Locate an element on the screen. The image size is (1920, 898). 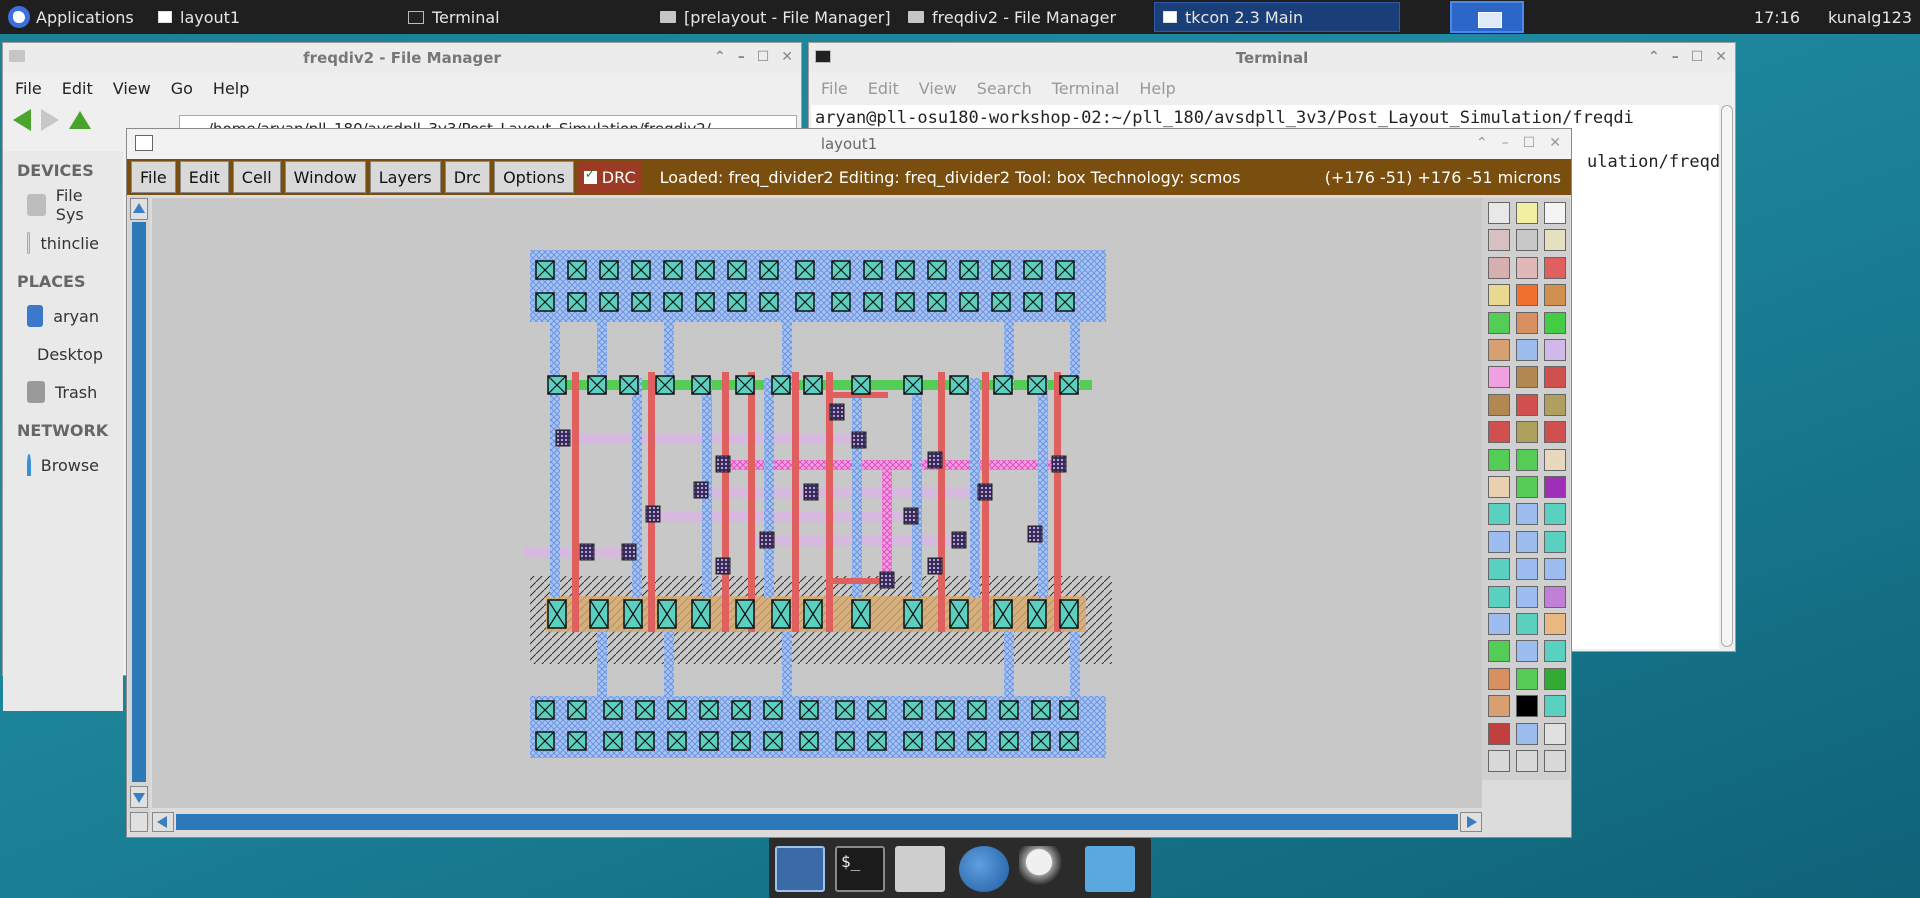
sidebar-item-home: aryan is located at coordinates (63, 316).